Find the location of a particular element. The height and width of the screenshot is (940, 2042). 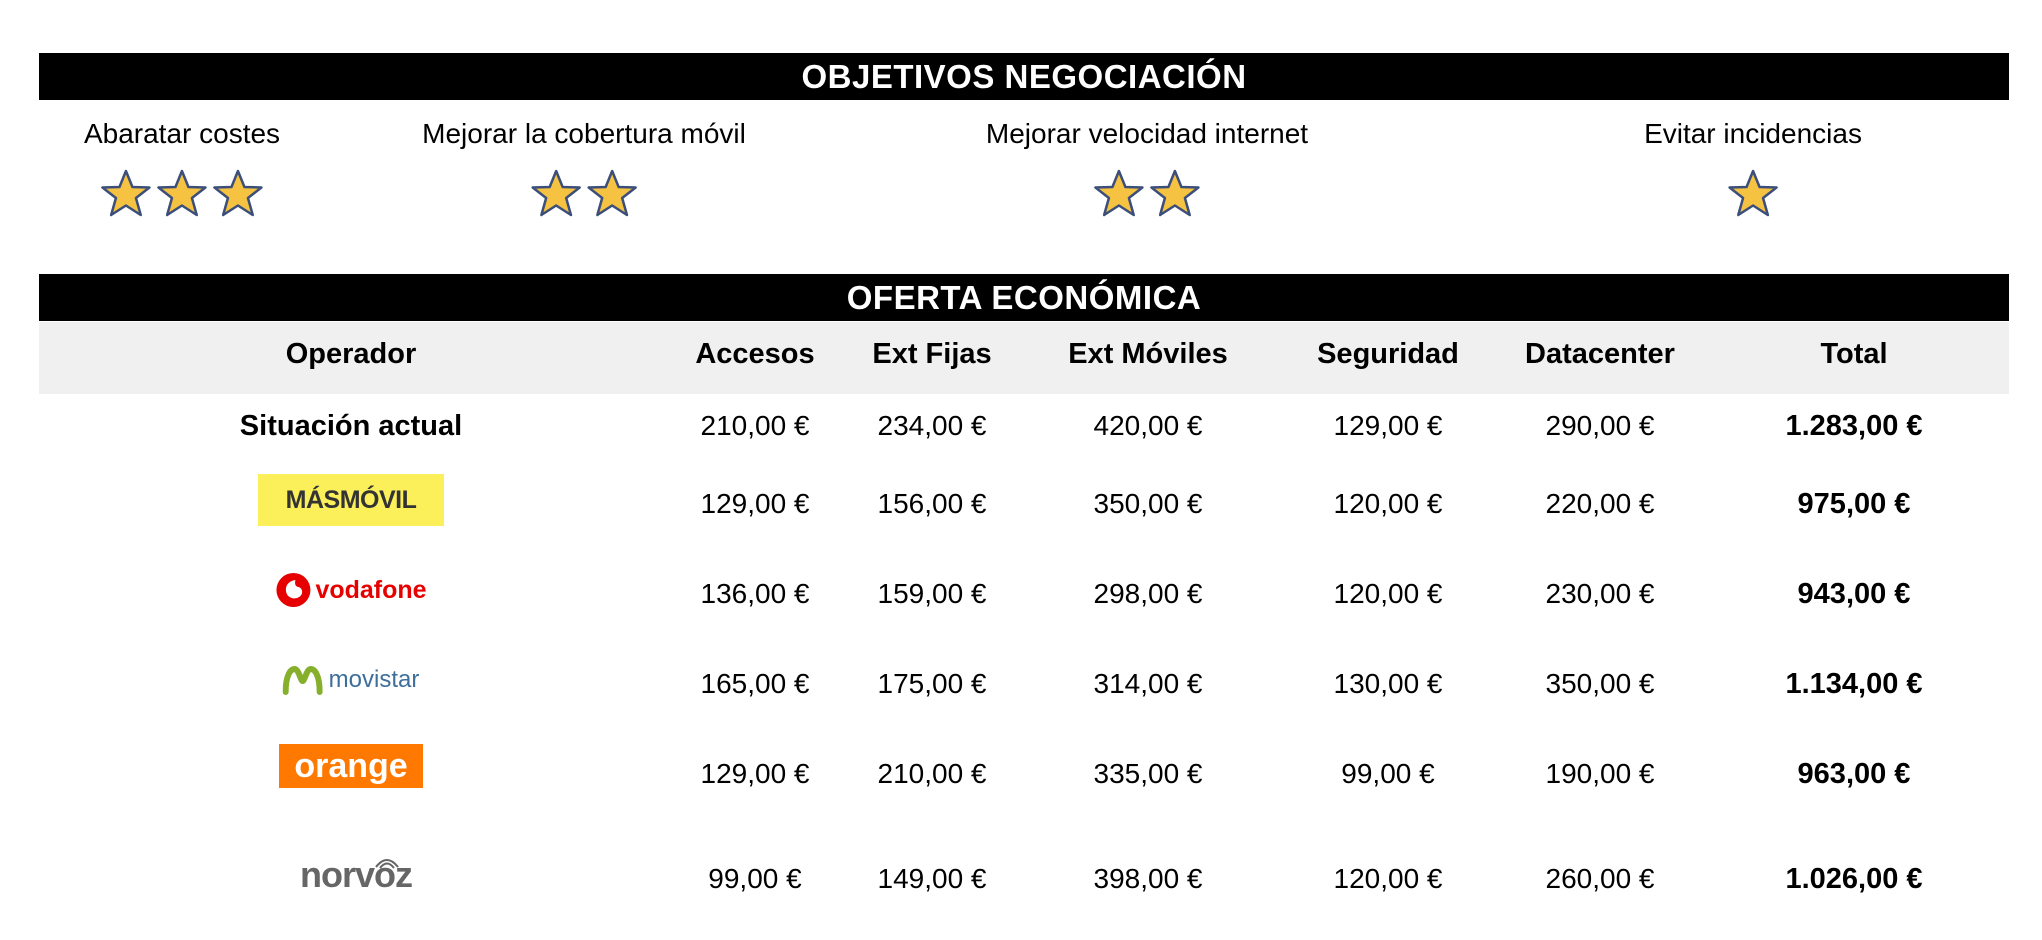

objetivos-title-bar: OBJETIVOS NEGOCIACIÓN is located at coordinates (1024, 76).